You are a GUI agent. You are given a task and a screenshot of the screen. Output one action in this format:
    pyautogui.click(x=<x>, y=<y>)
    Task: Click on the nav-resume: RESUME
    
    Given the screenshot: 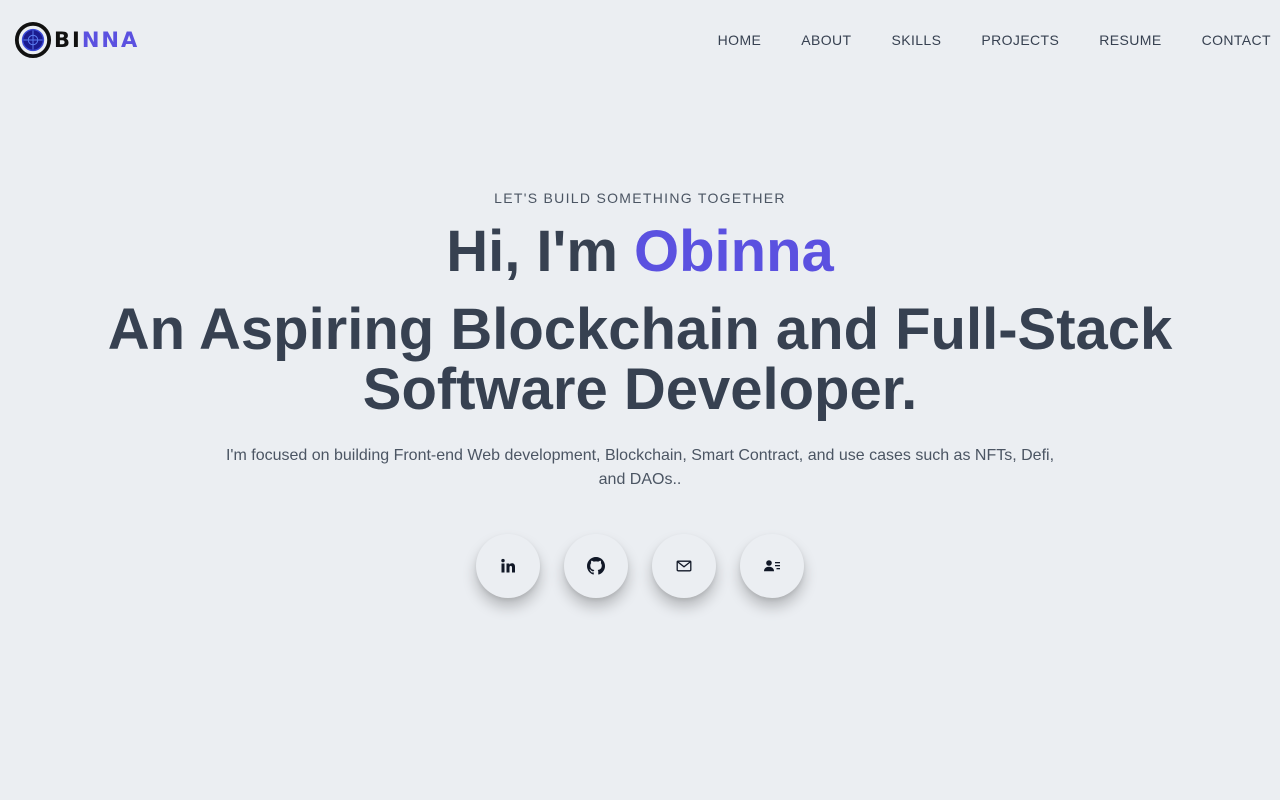 What is the action you would take?
    pyautogui.click(x=1130, y=40)
    